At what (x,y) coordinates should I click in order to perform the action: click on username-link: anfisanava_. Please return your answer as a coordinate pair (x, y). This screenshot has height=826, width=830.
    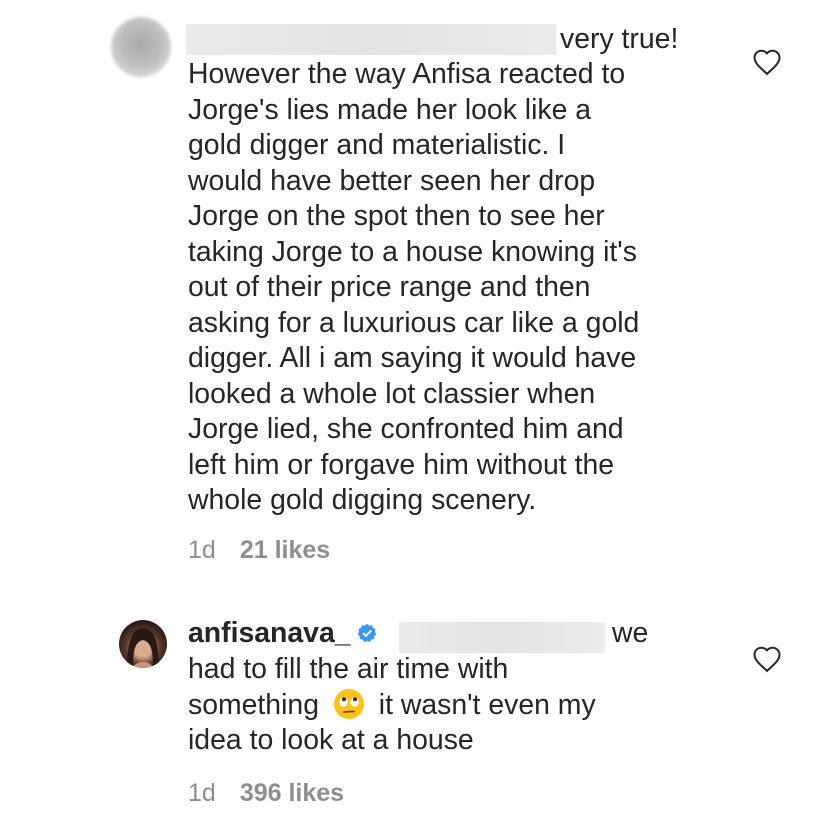
    Looking at the image, I should click on (269, 633).